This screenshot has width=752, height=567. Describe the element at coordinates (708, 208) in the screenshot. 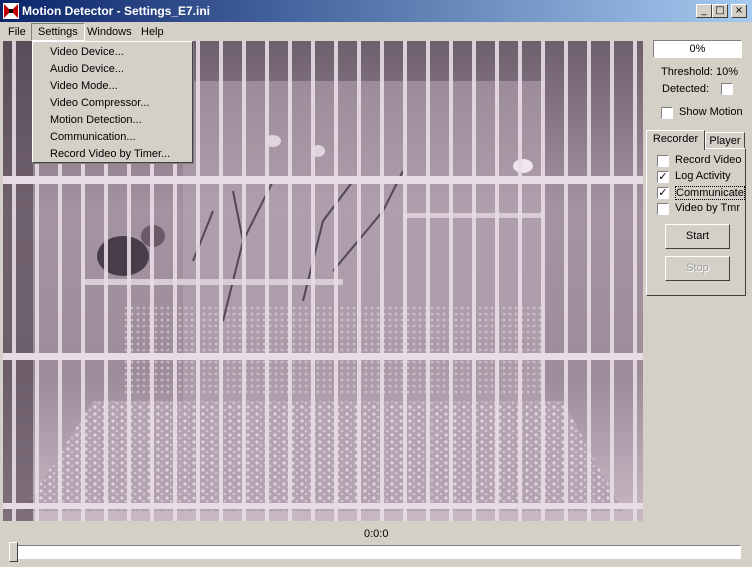

I see `video-by-timer-label: Video by Tmr` at that location.